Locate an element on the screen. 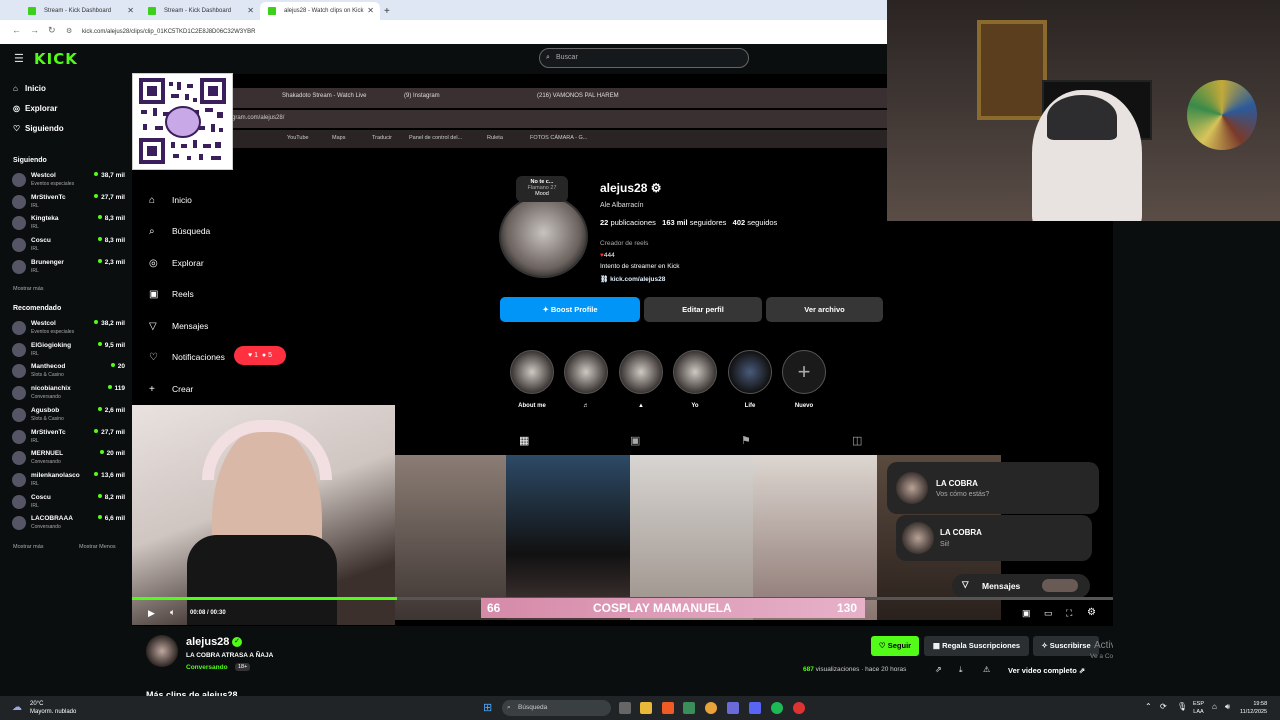 The height and width of the screenshot is (720, 1280). following-label: seguidos is located at coordinates (762, 222).